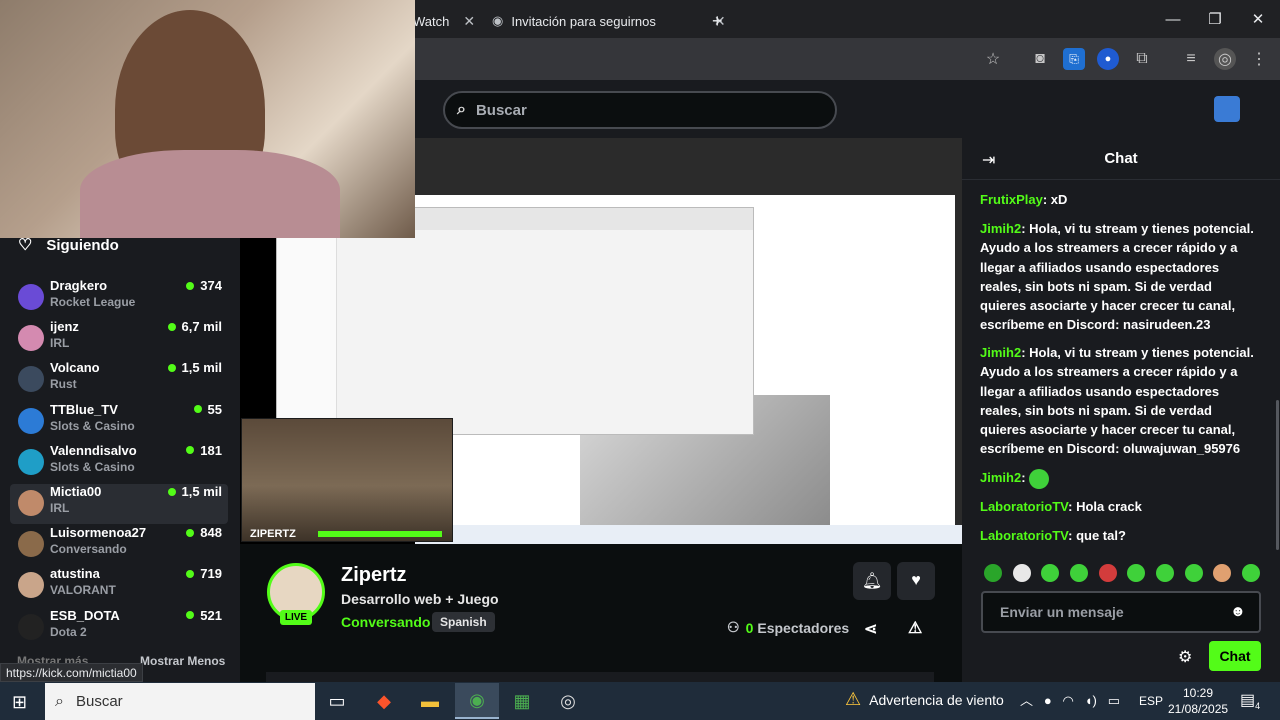  What do you see at coordinates (993, 59) in the screenshot?
I see `bookmark-star-icon: ☆` at bounding box center [993, 59].